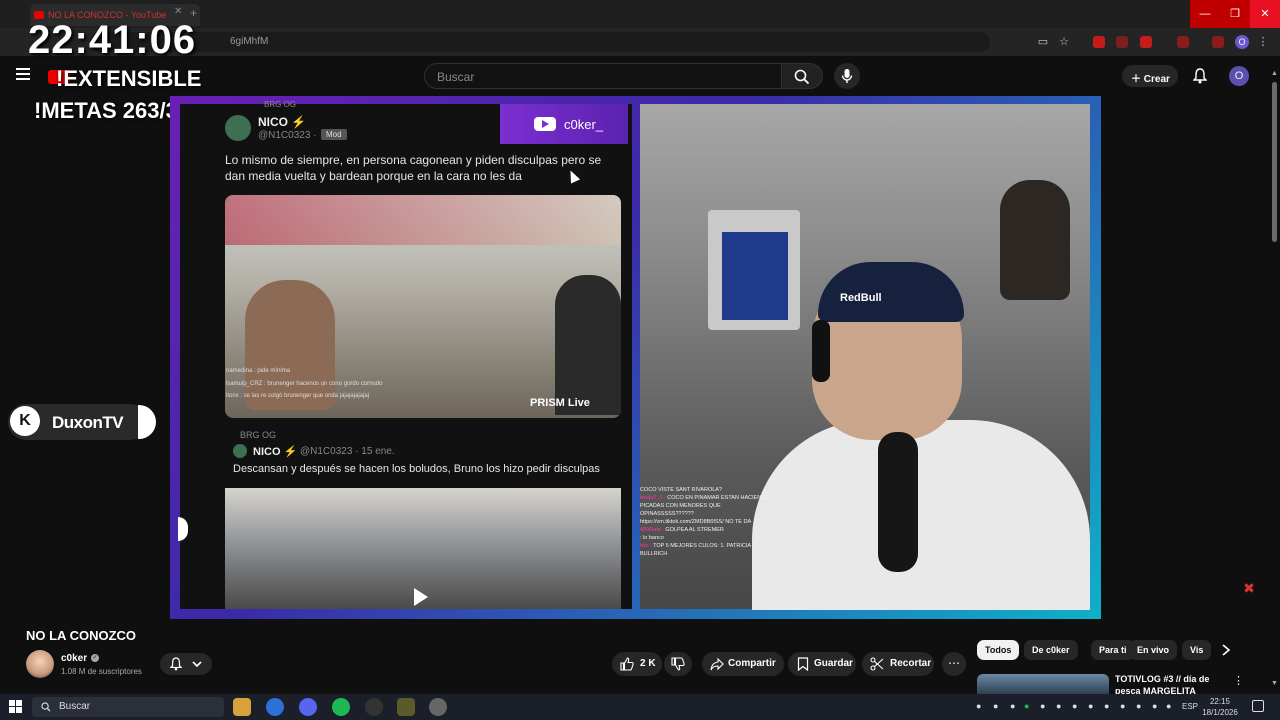 The image size is (1280, 720). What do you see at coordinates (1274, 162) in the screenshot?
I see `scrollbar-thumb` at bounding box center [1274, 162].